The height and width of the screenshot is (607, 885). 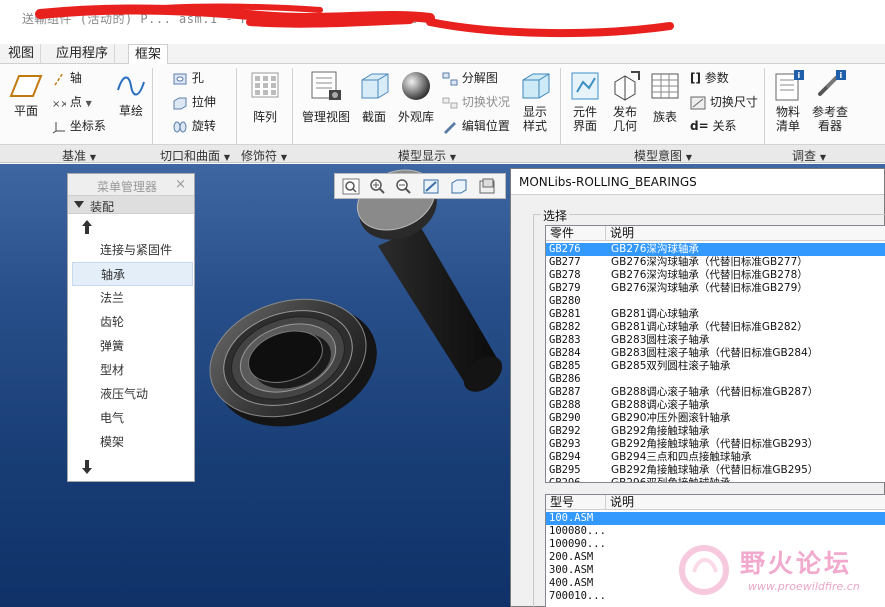 I want to click on list-item: GB293 GB292角接触球轴承（代替旧标准GB293）, so click(x=715, y=444).